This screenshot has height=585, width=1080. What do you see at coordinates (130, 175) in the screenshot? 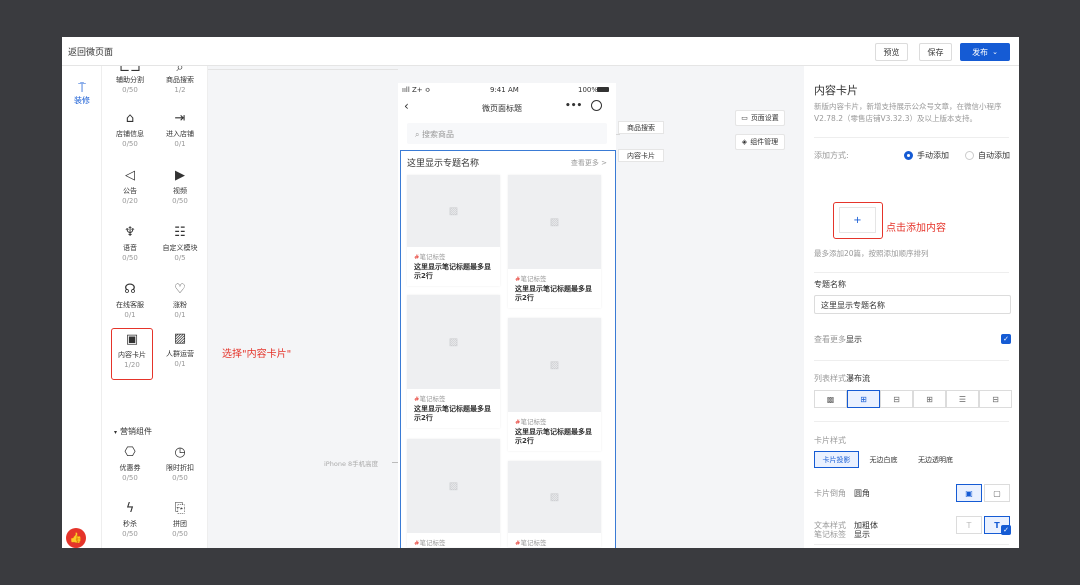
I see `speaker-icon: ◁` at bounding box center [130, 175].